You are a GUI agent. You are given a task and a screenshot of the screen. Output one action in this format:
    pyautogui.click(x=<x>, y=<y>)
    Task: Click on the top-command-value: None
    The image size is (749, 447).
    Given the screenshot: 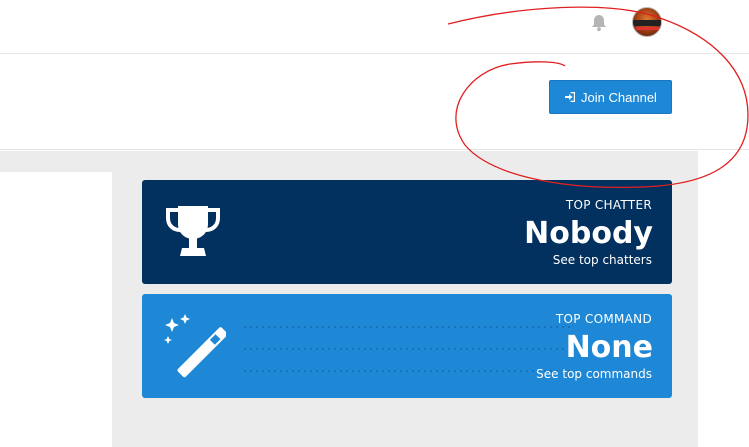 What is the action you would take?
    pyautogui.click(x=609, y=347)
    